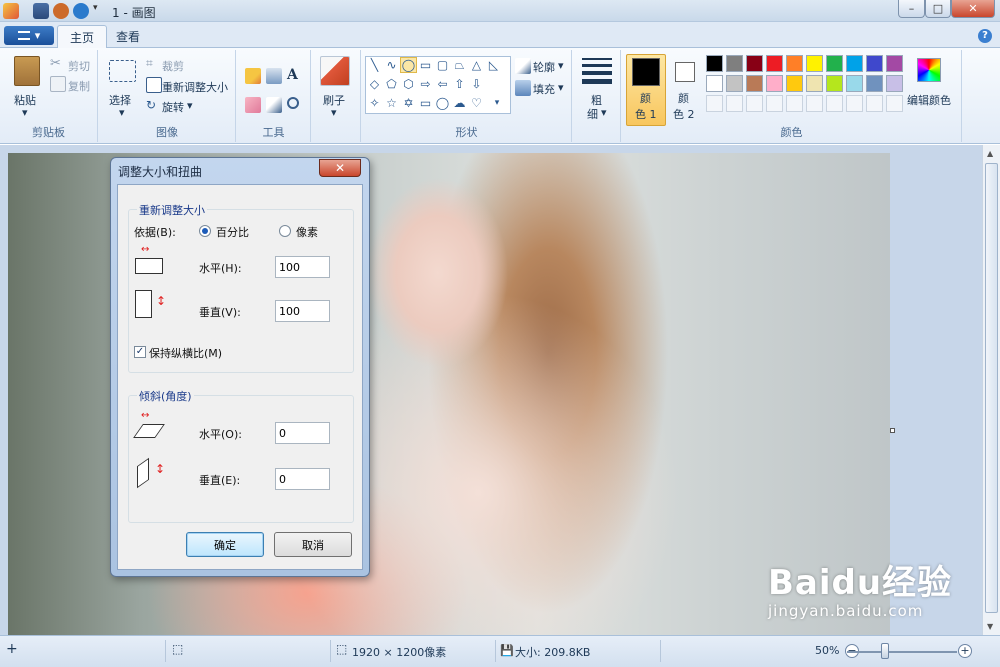 This screenshot has height=667, width=1000. I want to click on triangle-shape-icon: △, so click(476, 65).